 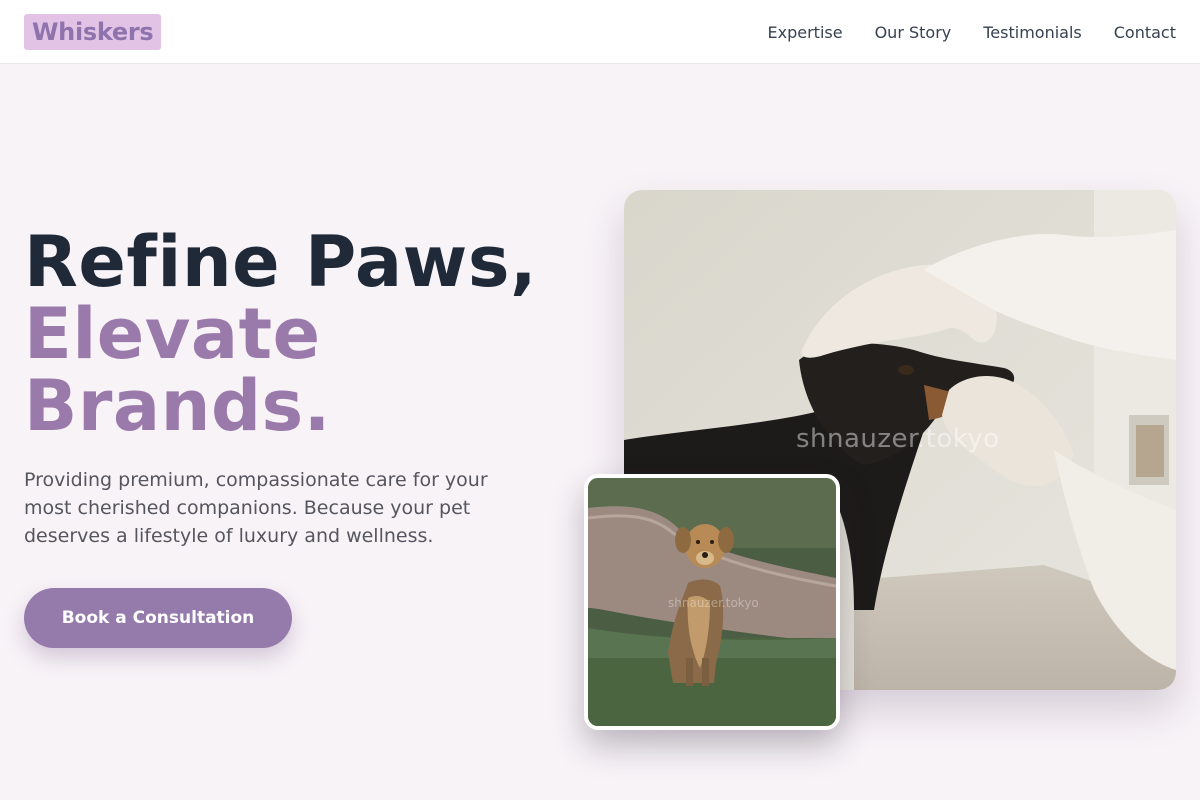 What do you see at coordinates (913, 32) in the screenshot?
I see `nav-link-our-story: Our Story` at bounding box center [913, 32].